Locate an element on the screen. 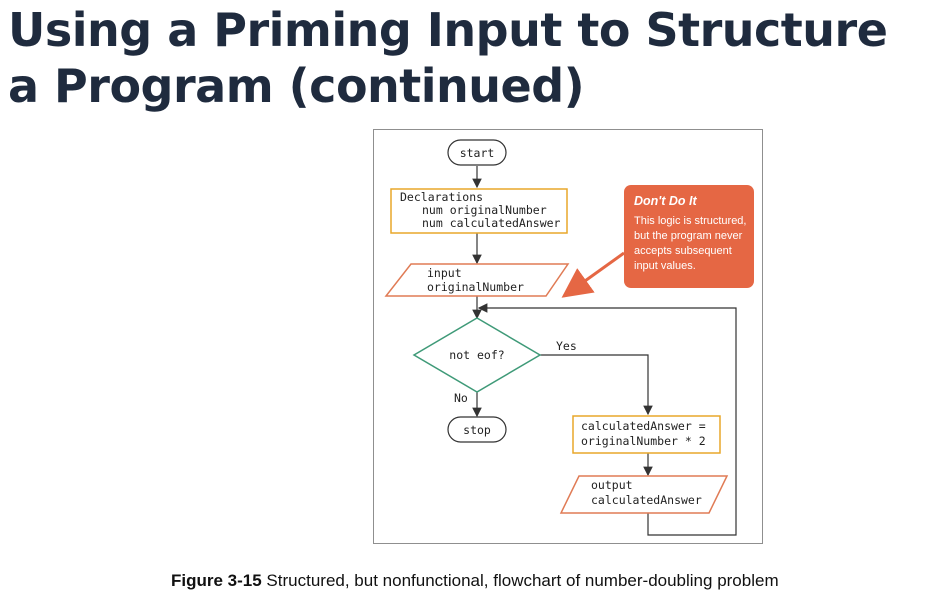 The height and width of the screenshot is (598, 934). input-variable: originalNumber is located at coordinates (475, 287).